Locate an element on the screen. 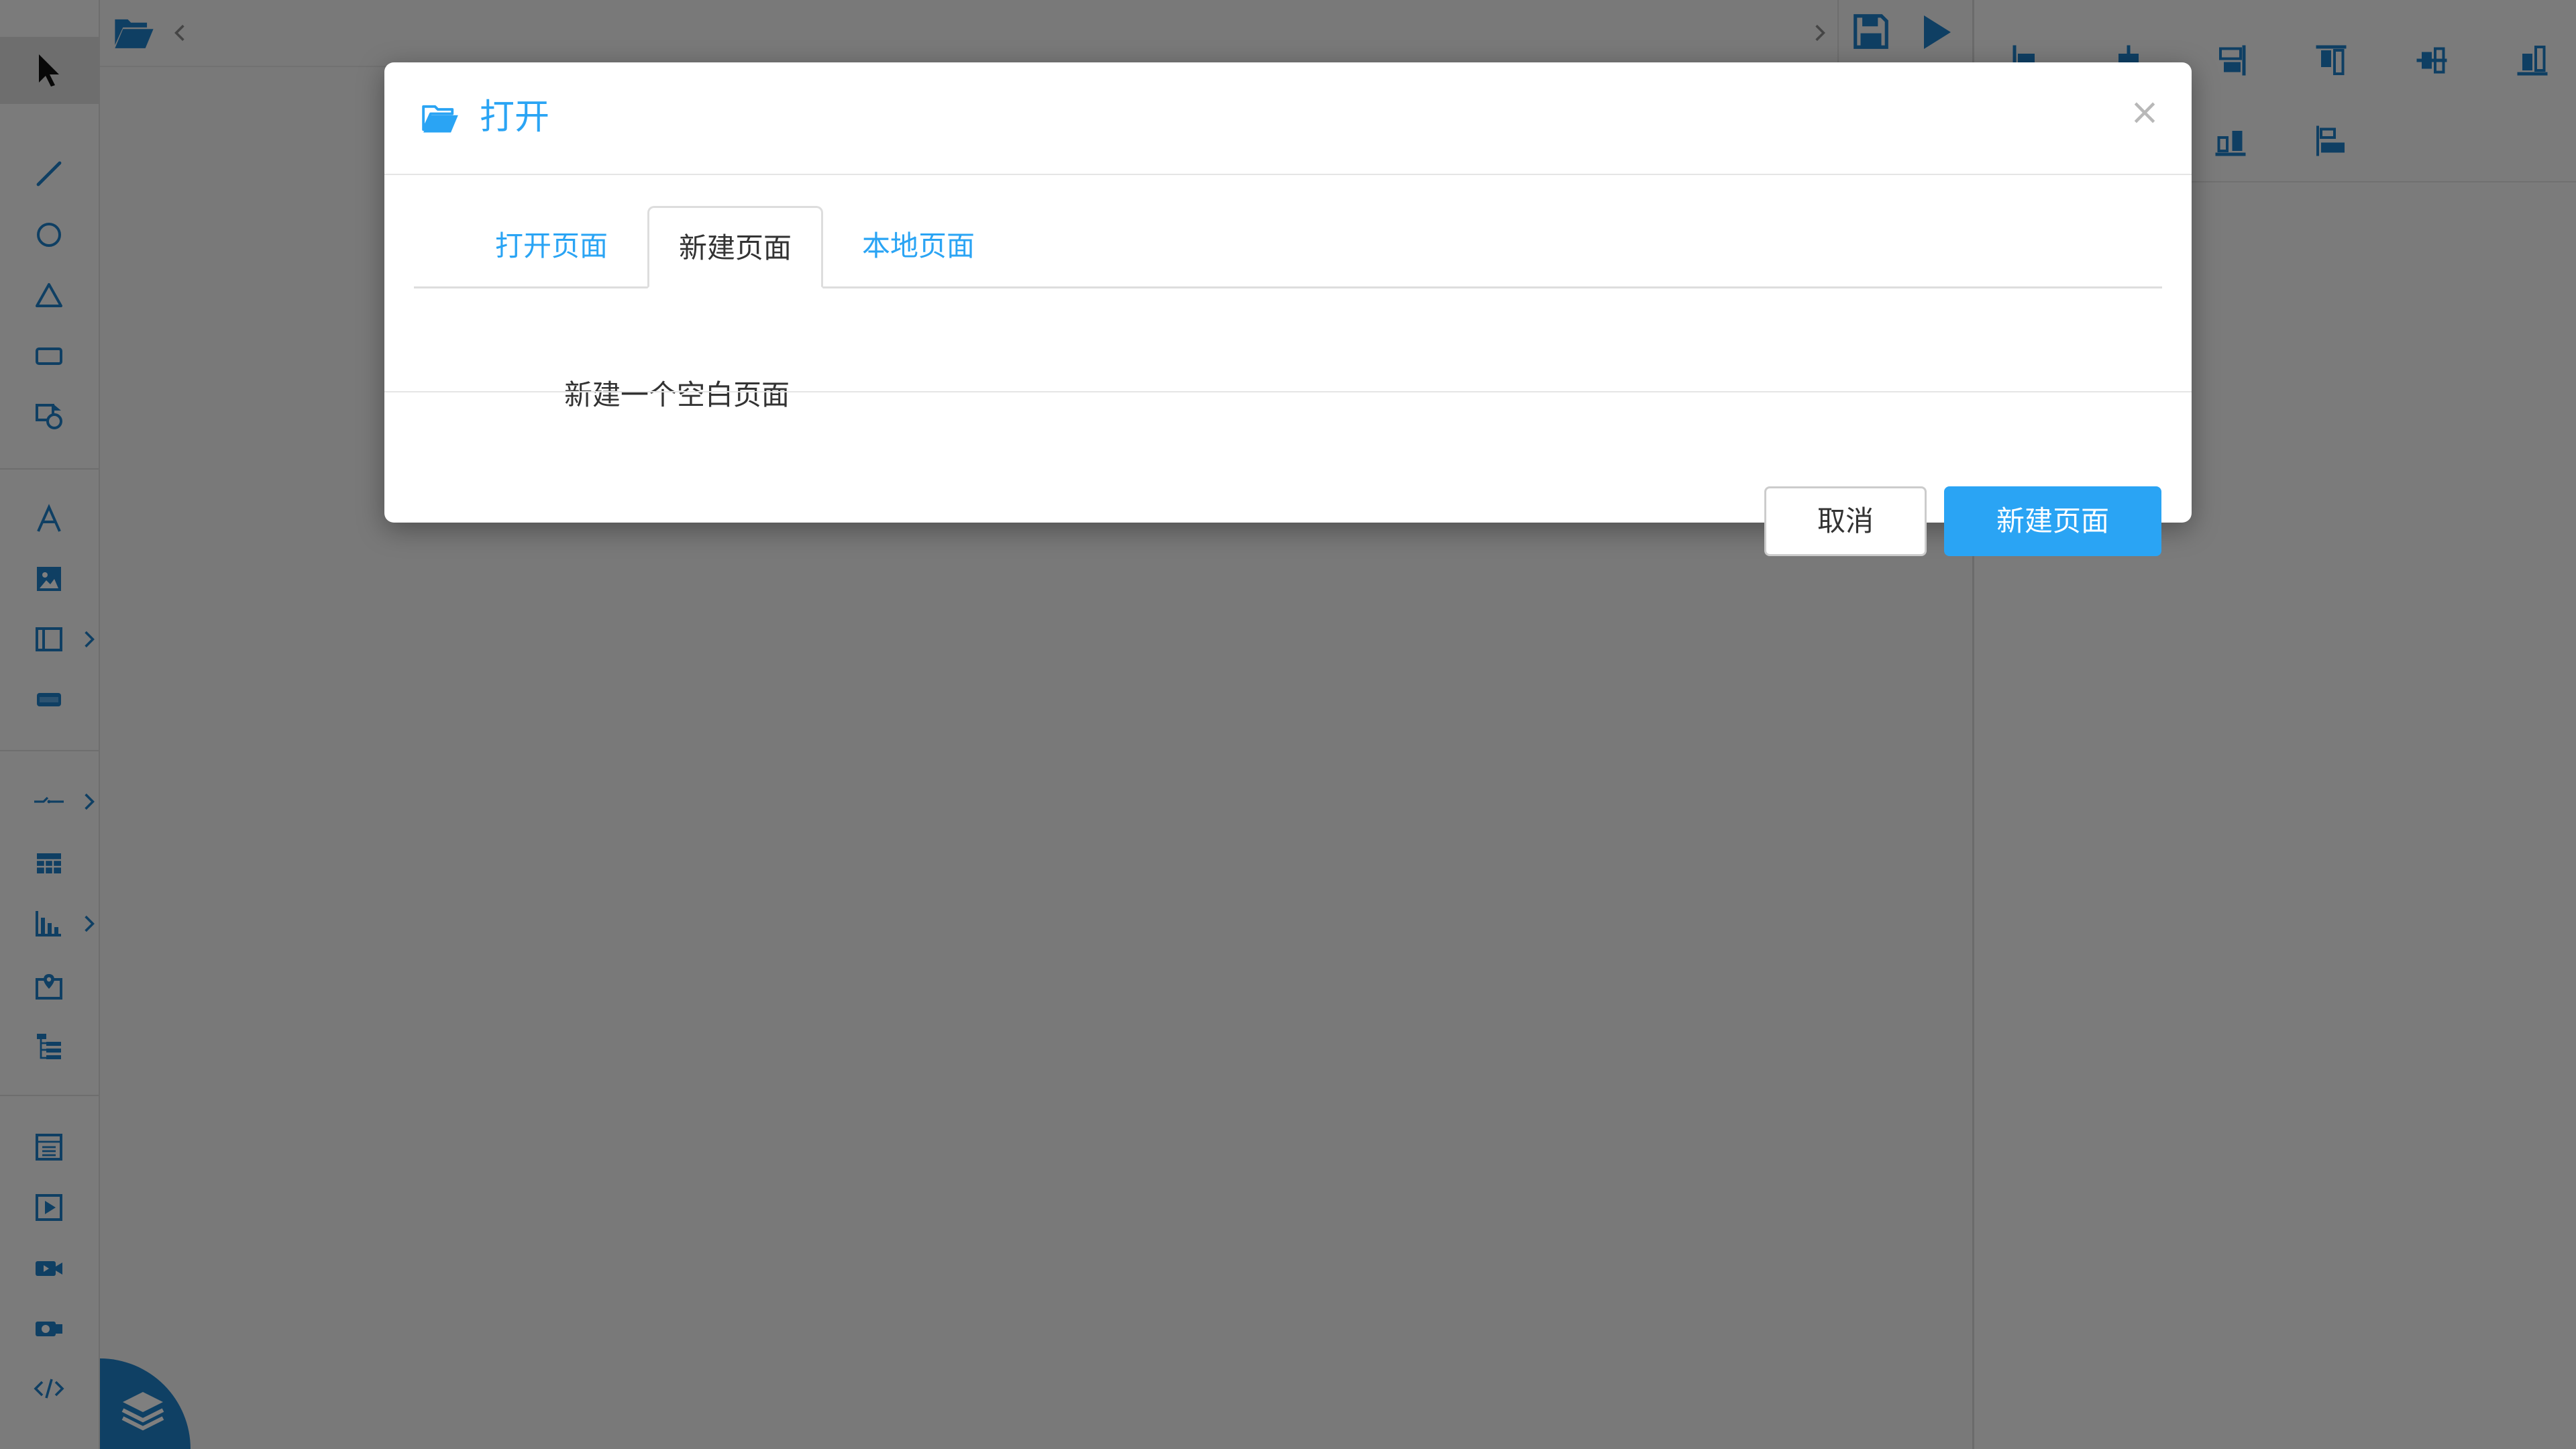 The width and height of the screenshot is (2576, 1449). dialog-footer: 取消 新建页面 is located at coordinates (1288, 473).